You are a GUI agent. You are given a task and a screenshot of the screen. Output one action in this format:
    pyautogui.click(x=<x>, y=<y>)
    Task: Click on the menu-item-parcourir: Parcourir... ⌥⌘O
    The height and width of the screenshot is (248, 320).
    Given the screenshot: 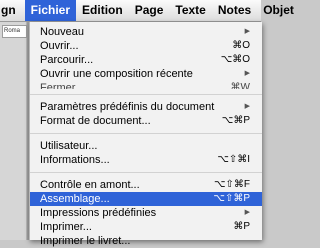 What is the action you would take?
    pyautogui.click(x=146, y=60)
    